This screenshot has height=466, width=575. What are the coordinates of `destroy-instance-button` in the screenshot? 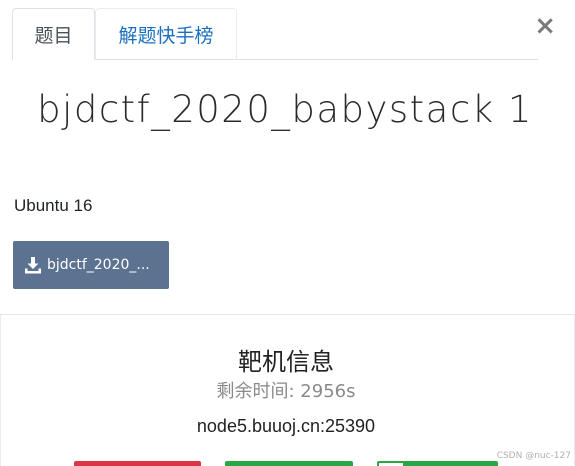 It's located at (137, 463).